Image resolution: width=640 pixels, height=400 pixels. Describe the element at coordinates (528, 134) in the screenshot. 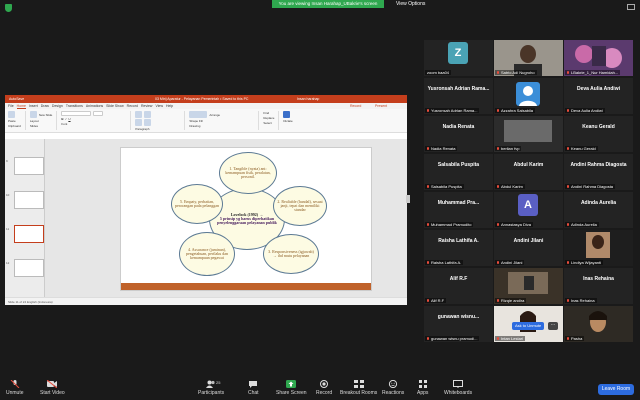

I see `participant-tile: berlian fvp` at that location.